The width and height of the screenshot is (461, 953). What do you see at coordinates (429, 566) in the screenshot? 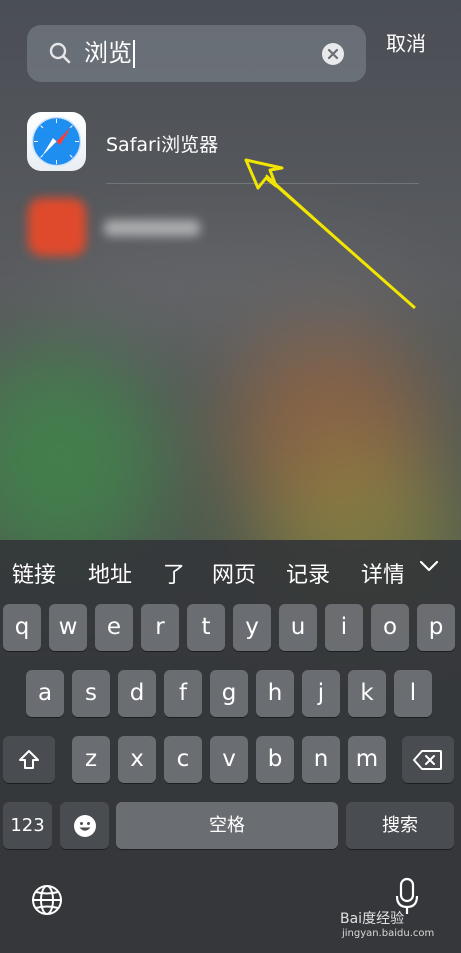
I see `chevron-down-icon` at bounding box center [429, 566].